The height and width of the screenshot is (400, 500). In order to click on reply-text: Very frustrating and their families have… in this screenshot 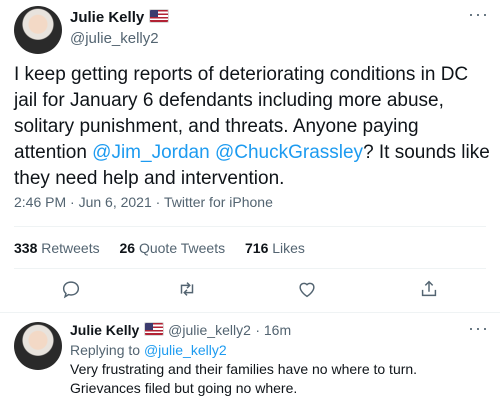, I will do `click(244, 378)`.